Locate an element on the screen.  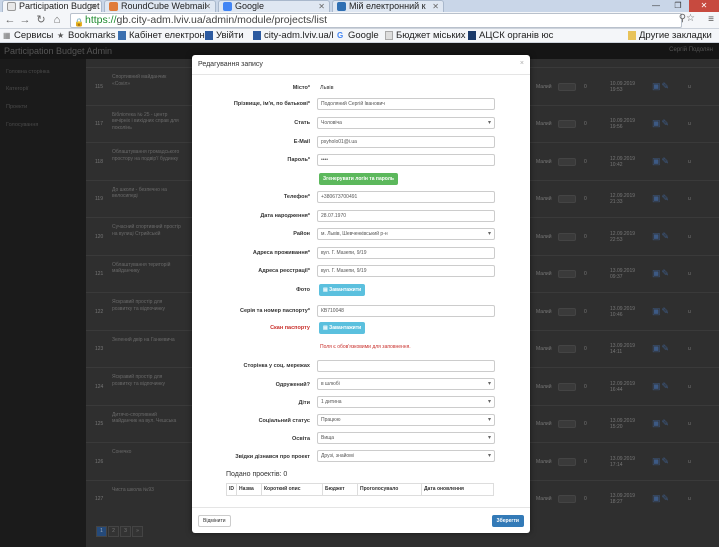
page-link: 2 is located at coordinates (113, 531).